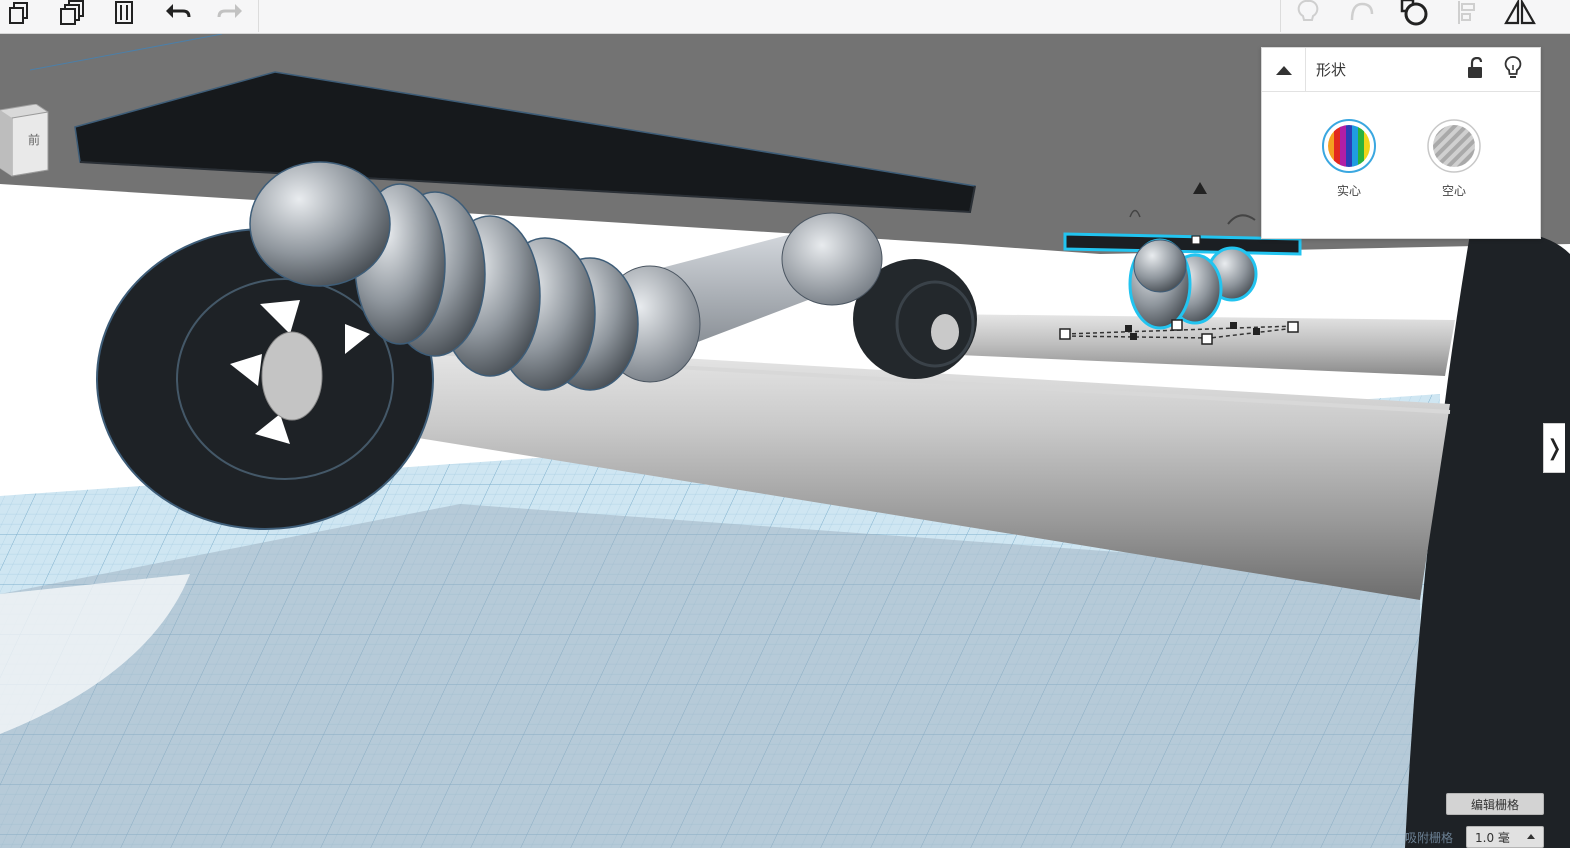  I want to click on redo-button, so click(230, 15).